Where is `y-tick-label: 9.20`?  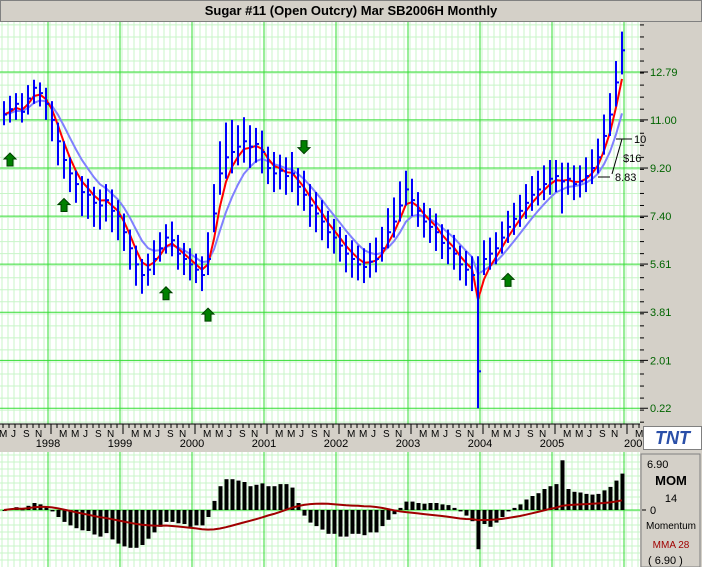 y-tick-label: 9.20 is located at coordinates (660, 169).